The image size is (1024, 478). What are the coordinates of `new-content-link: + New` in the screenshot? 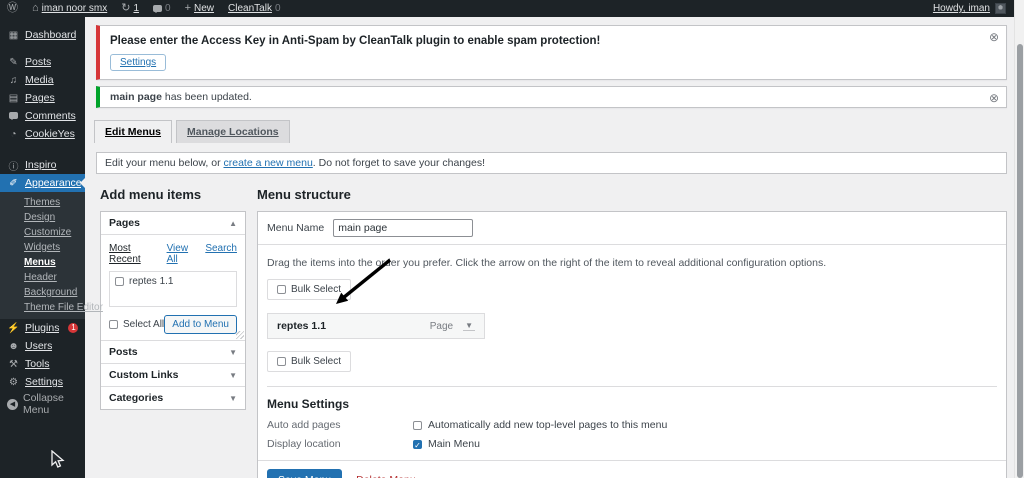 It's located at (199, 8).